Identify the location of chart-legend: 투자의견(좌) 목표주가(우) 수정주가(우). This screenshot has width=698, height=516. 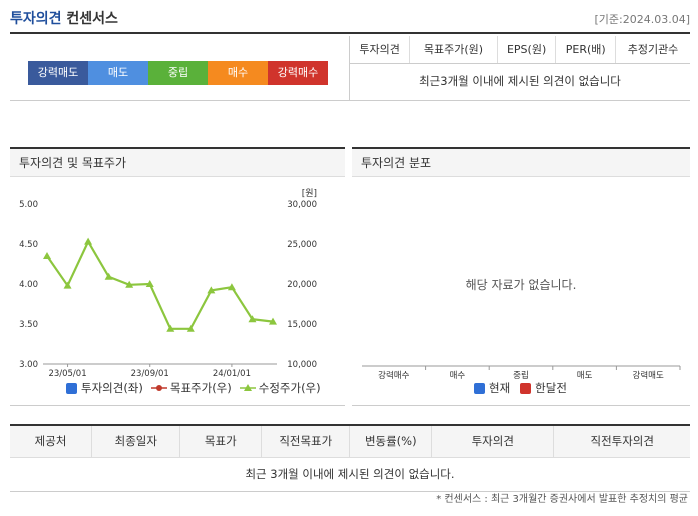
(197, 388).